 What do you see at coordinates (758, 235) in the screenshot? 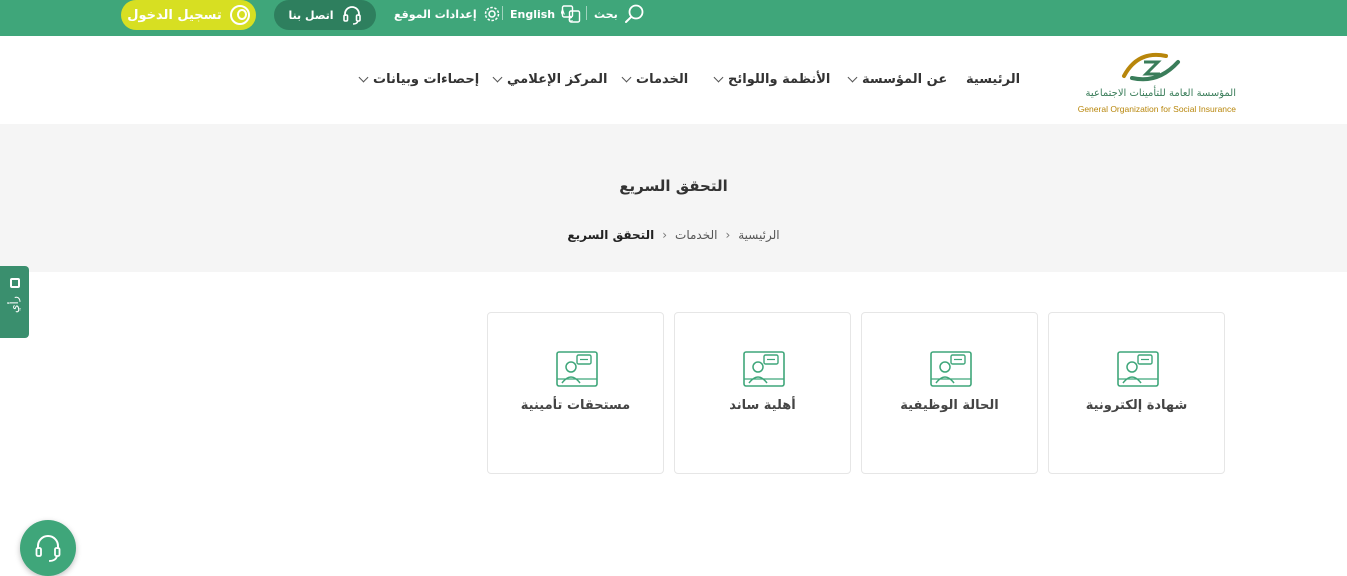
I see `breadcrumb-home: الرئيسية` at bounding box center [758, 235].